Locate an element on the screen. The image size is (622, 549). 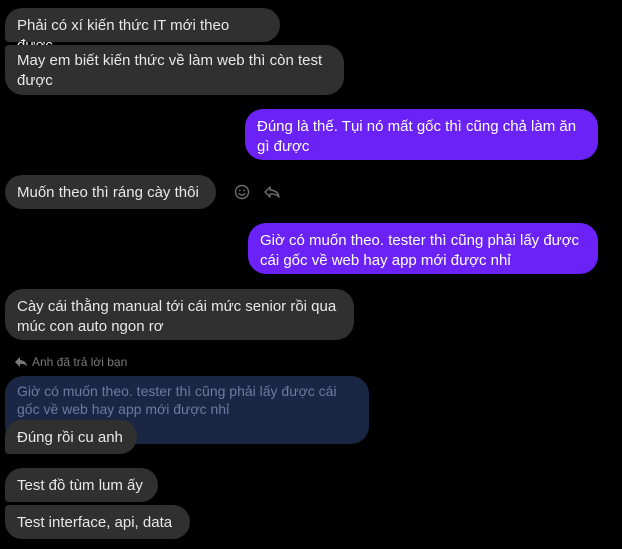
emoji-react-icon is located at coordinates (242, 192).